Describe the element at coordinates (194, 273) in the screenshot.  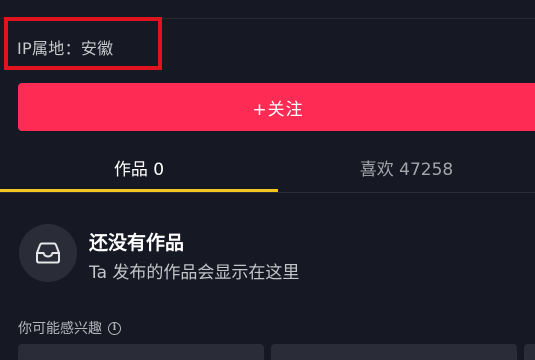
I see `empty-state-subtitle: Ta 发布的作品会显示在这里` at that location.